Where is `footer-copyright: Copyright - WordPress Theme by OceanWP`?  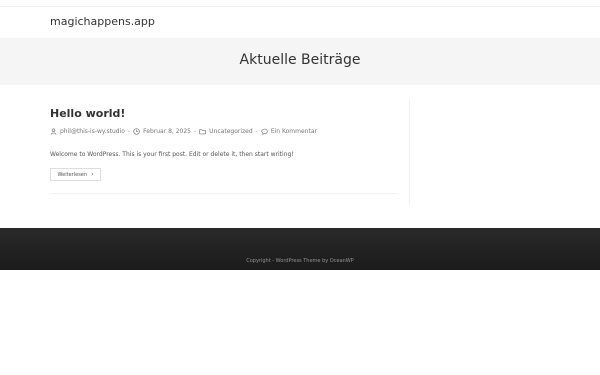 footer-copyright: Copyright - WordPress Theme by OceanWP is located at coordinates (300, 261).